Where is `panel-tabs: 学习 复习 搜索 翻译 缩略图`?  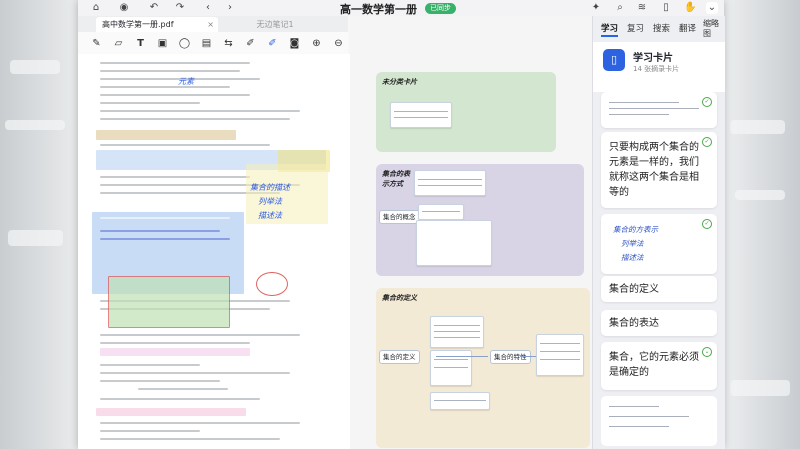 panel-tabs: 学习 复习 搜索 翻译 缩略图 is located at coordinates (659, 29).